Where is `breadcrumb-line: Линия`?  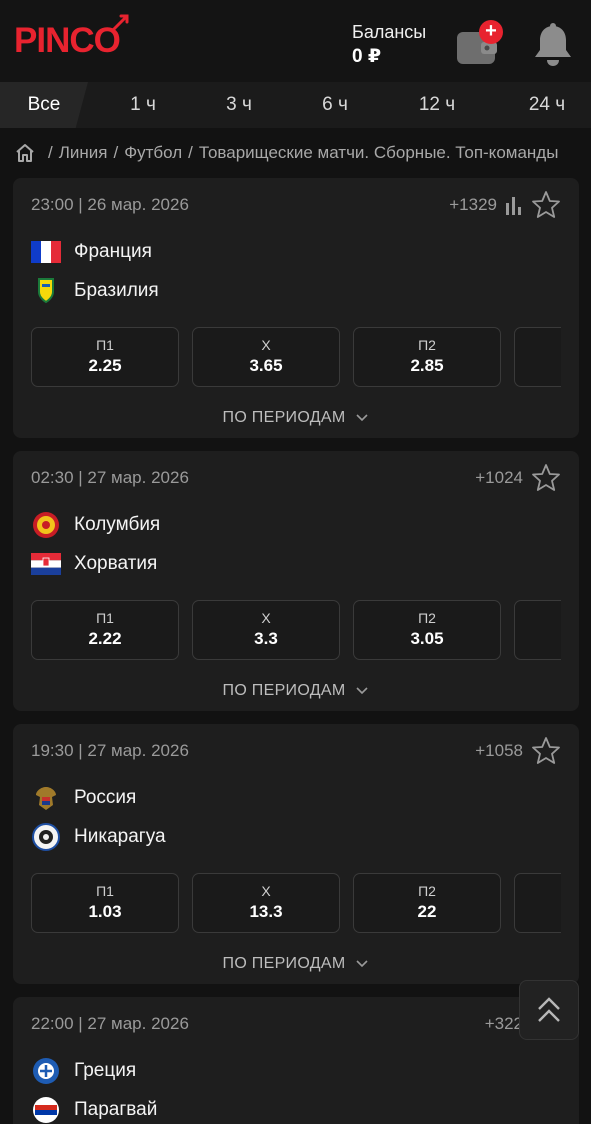 breadcrumb-line: Линия is located at coordinates (83, 153).